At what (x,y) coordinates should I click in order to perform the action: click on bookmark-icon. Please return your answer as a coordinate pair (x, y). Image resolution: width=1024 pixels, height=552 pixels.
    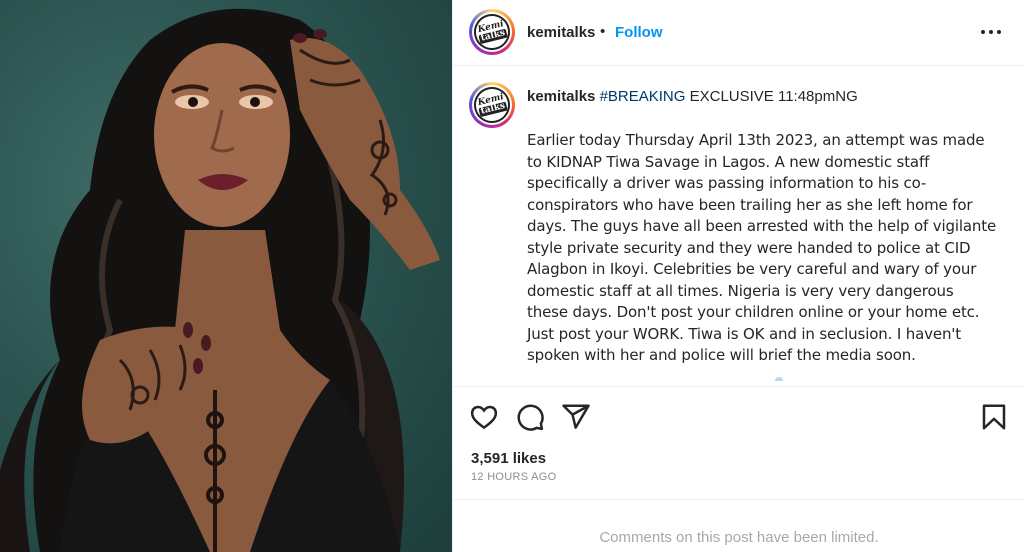
    Looking at the image, I should click on (994, 417).